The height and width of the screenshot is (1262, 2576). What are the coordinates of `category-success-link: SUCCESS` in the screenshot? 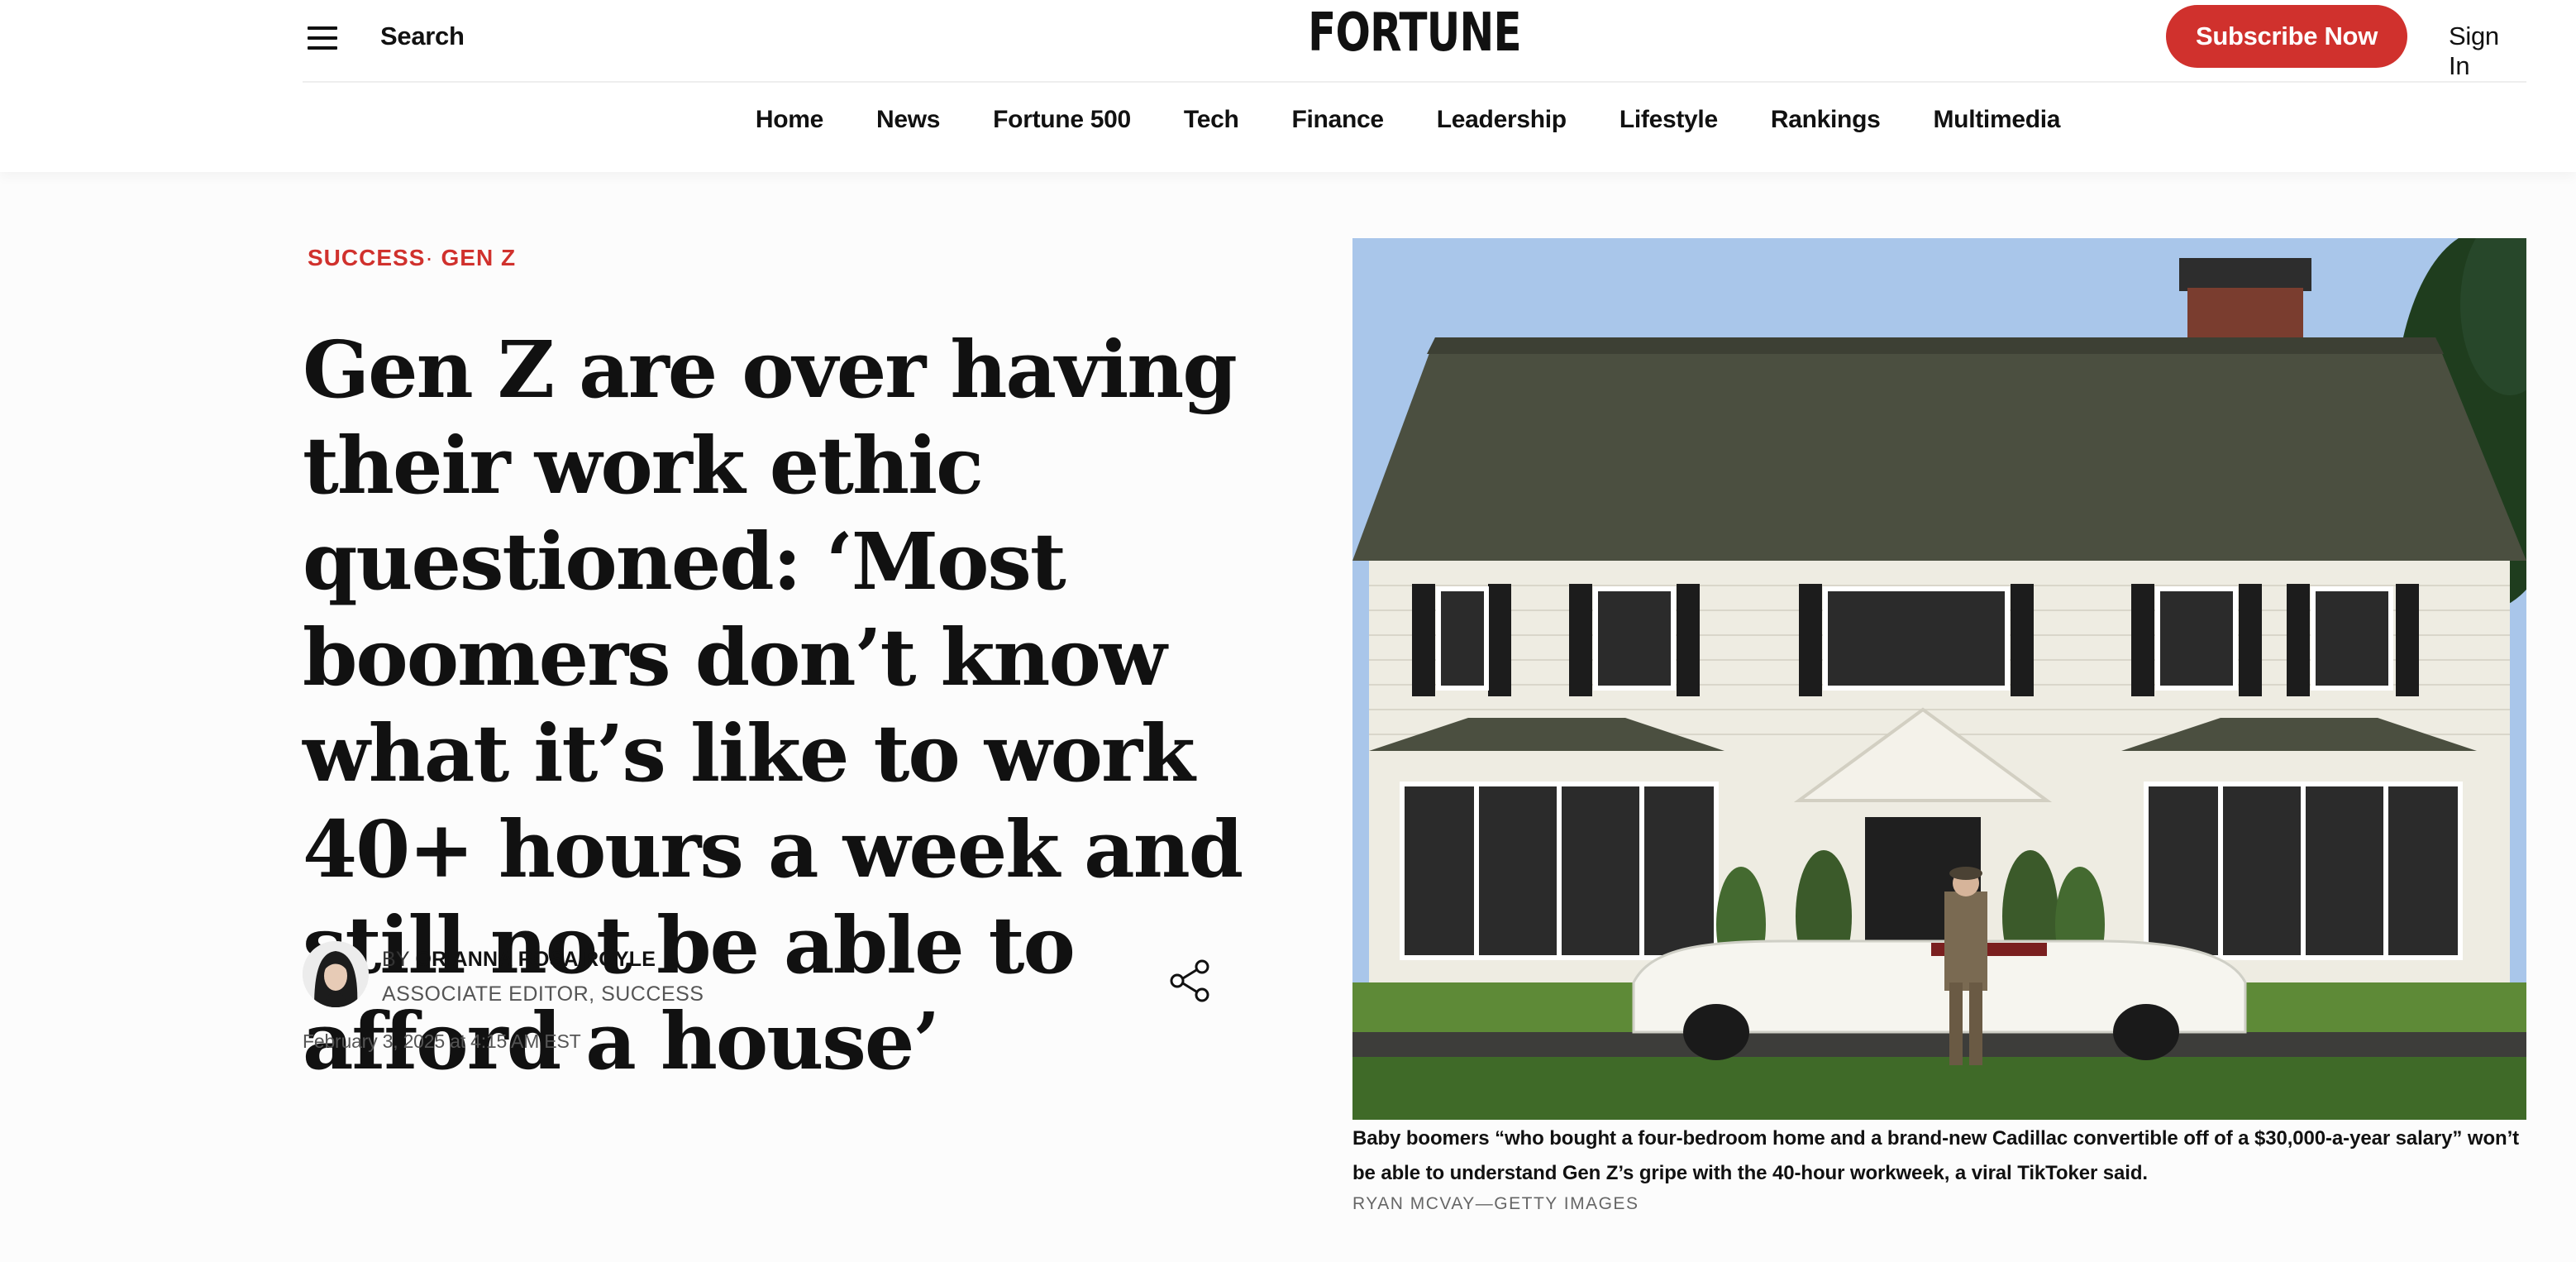 It's located at (366, 257).